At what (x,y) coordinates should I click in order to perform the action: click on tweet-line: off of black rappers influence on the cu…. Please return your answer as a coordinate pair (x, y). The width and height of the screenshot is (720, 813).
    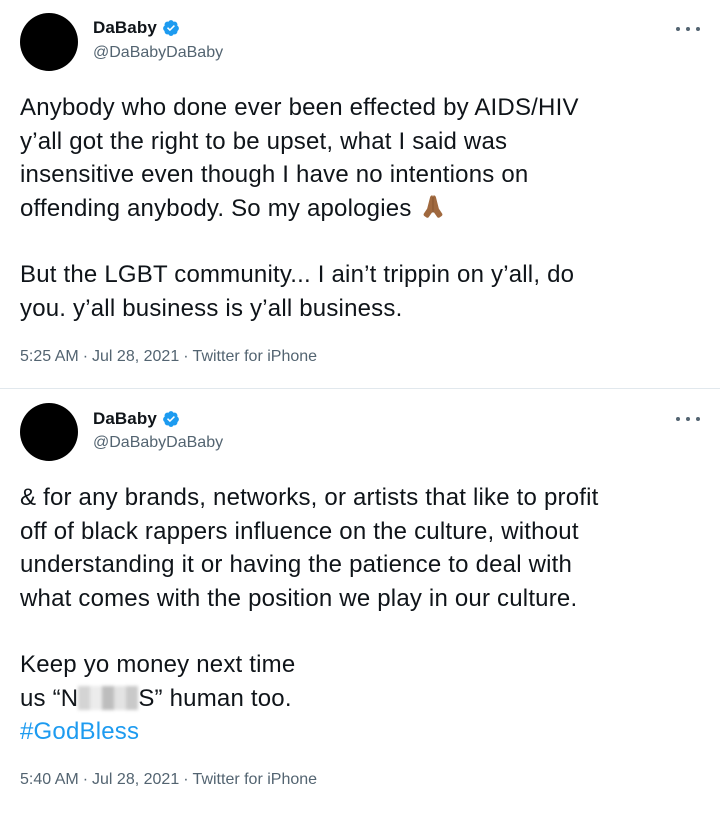
    Looking at the image, I should click on (299, 531).